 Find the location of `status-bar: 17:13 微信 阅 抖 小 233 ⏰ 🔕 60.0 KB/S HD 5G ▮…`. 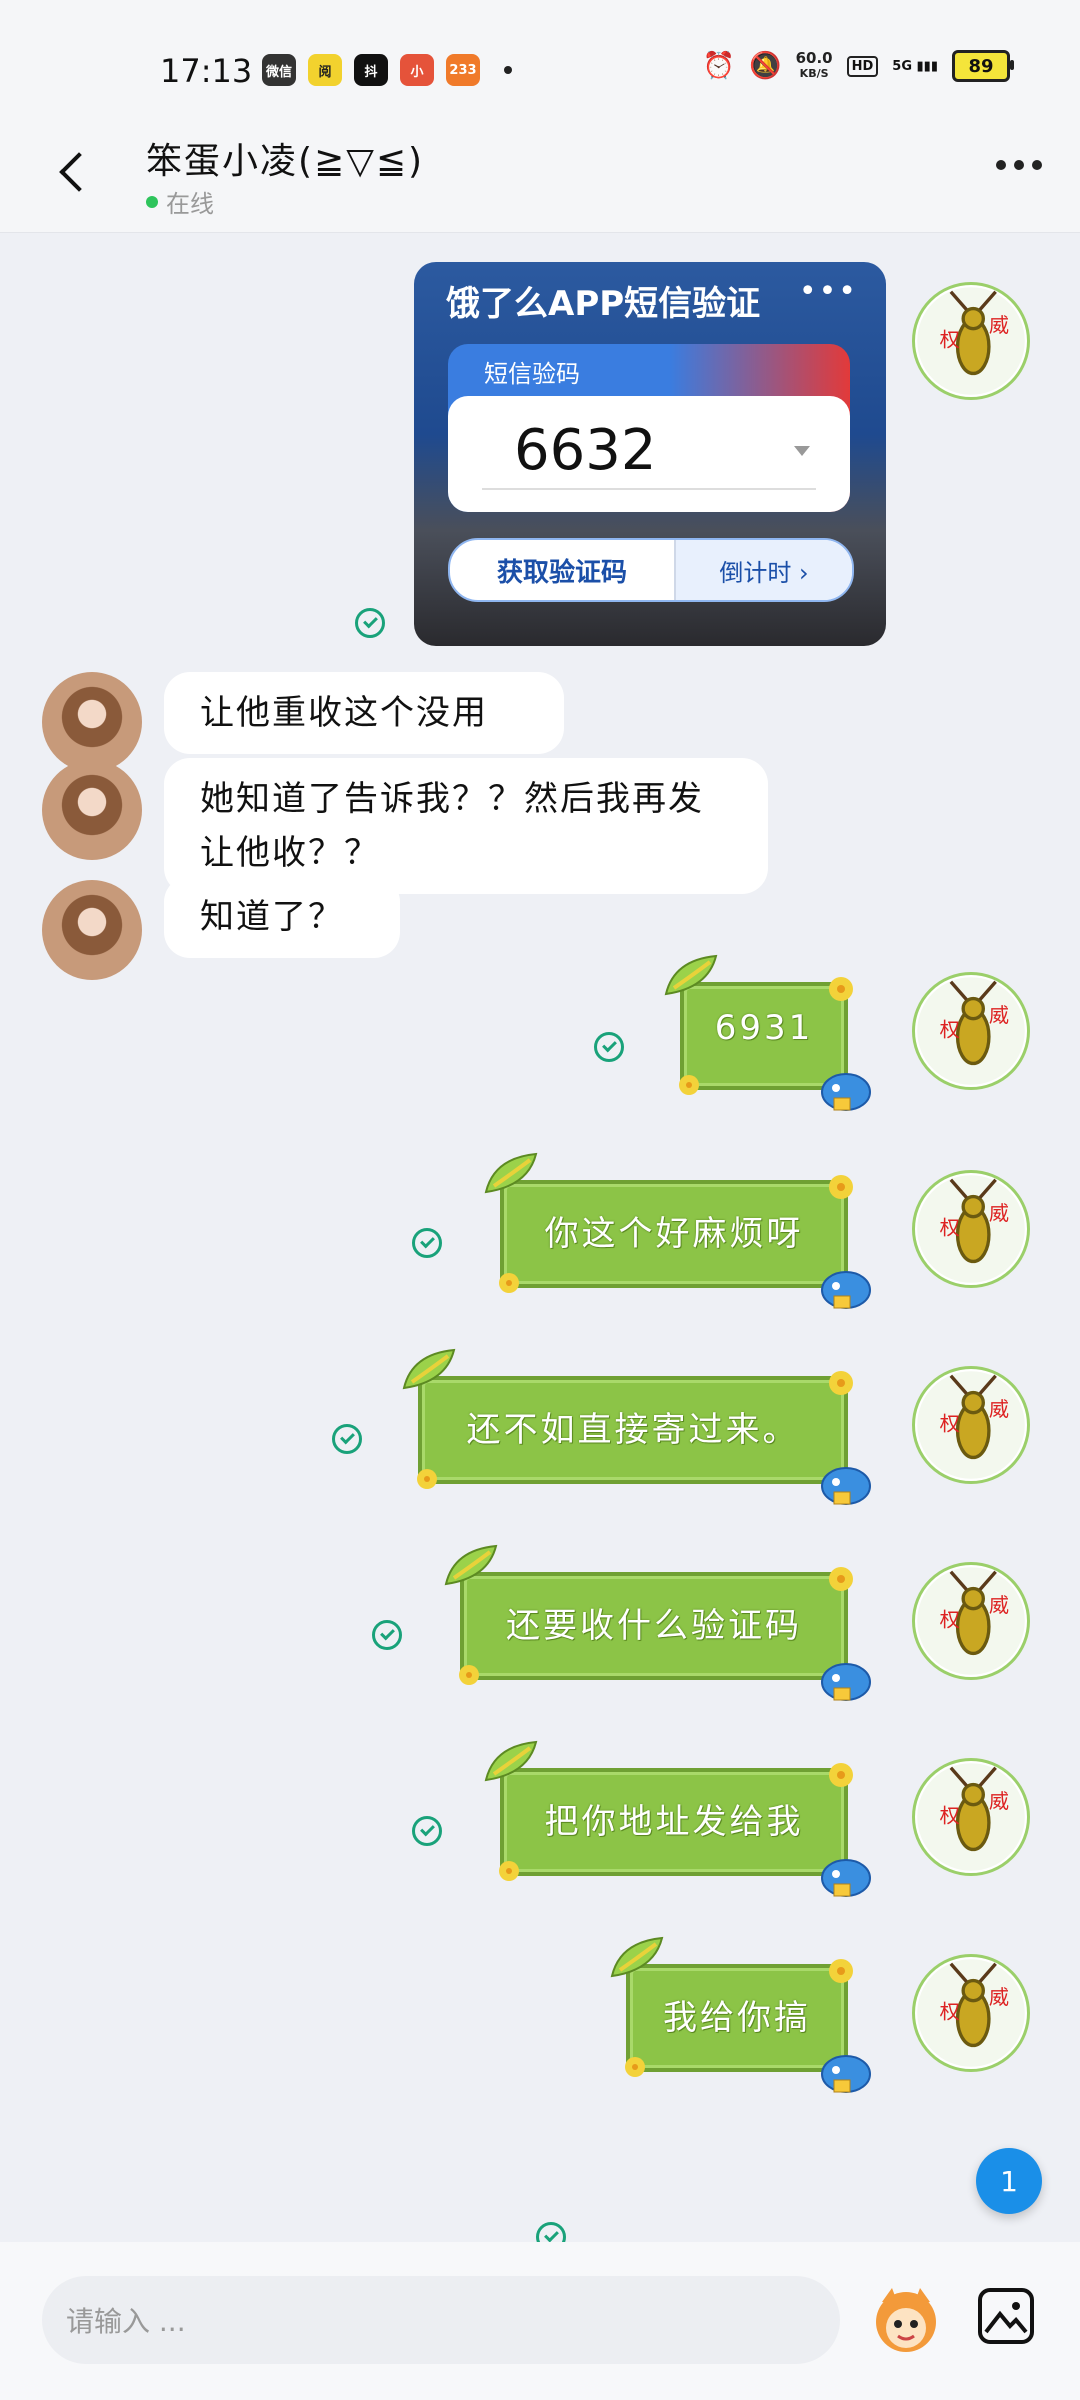

status-bar: 17:13 微信 阅 抖 小 233 ⏰ 🔕 60.0 KB/S HD 5G ▮… is located at coordinates (540, 60).